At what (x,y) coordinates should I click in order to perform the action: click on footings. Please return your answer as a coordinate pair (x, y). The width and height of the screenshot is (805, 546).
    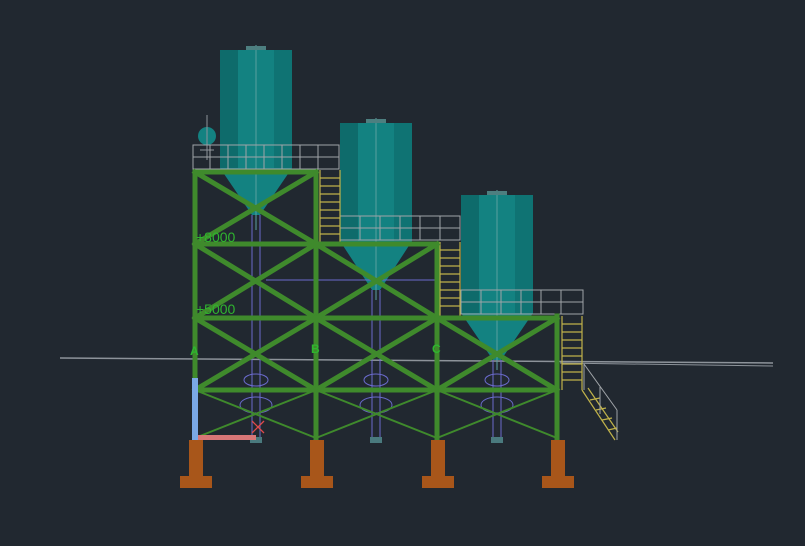
    Looking at the image, I should click on (377, 464).